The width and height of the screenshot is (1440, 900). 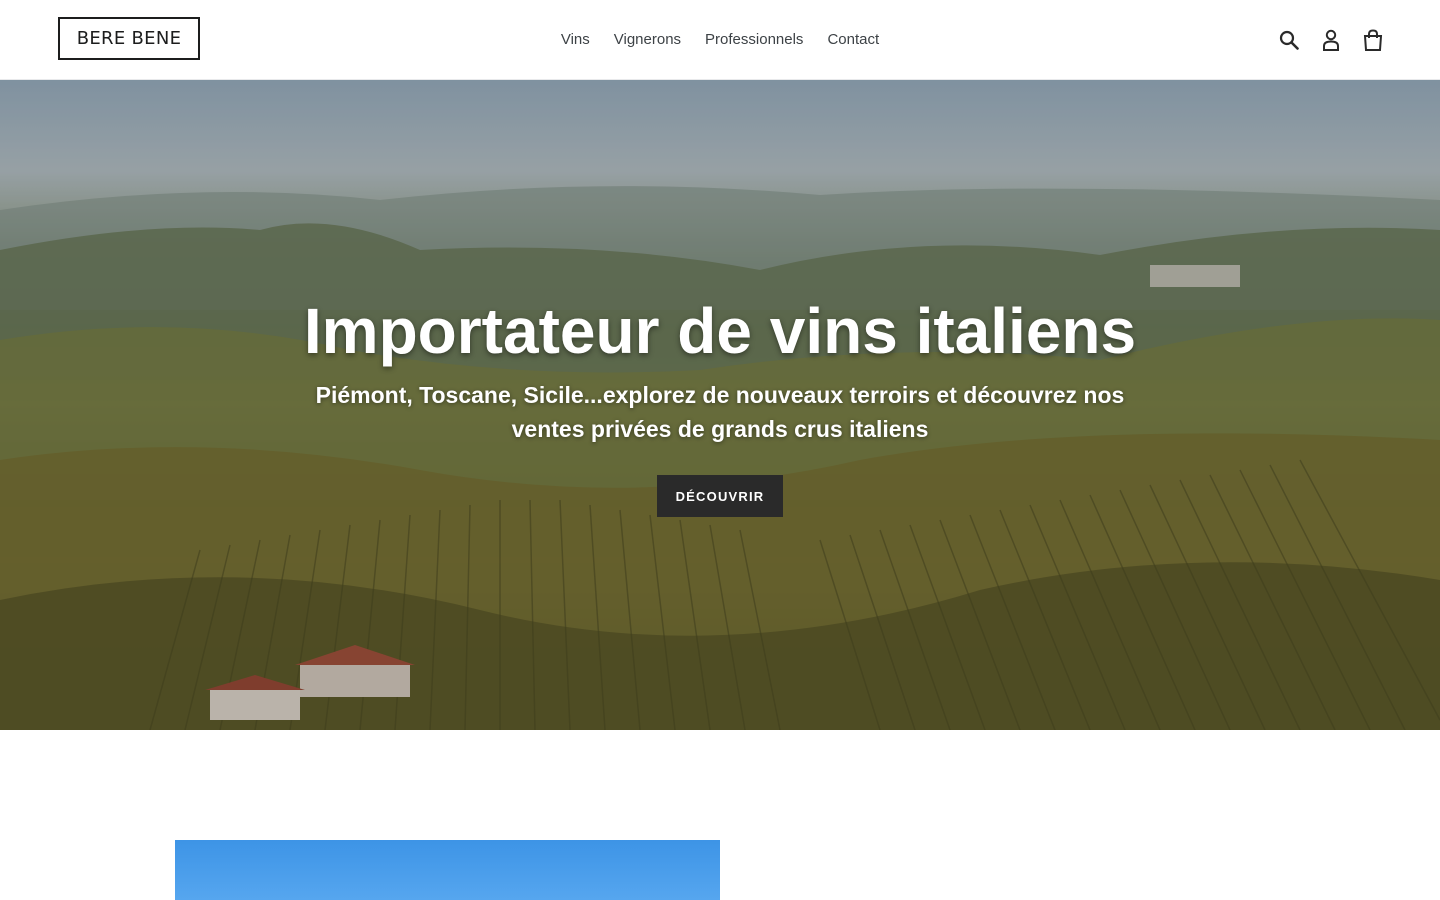 What do you see at coordinates (754, 39) in the screenshot?
I see `nav-item-professionnels: Professionnels` at bounding box center [754, 39].